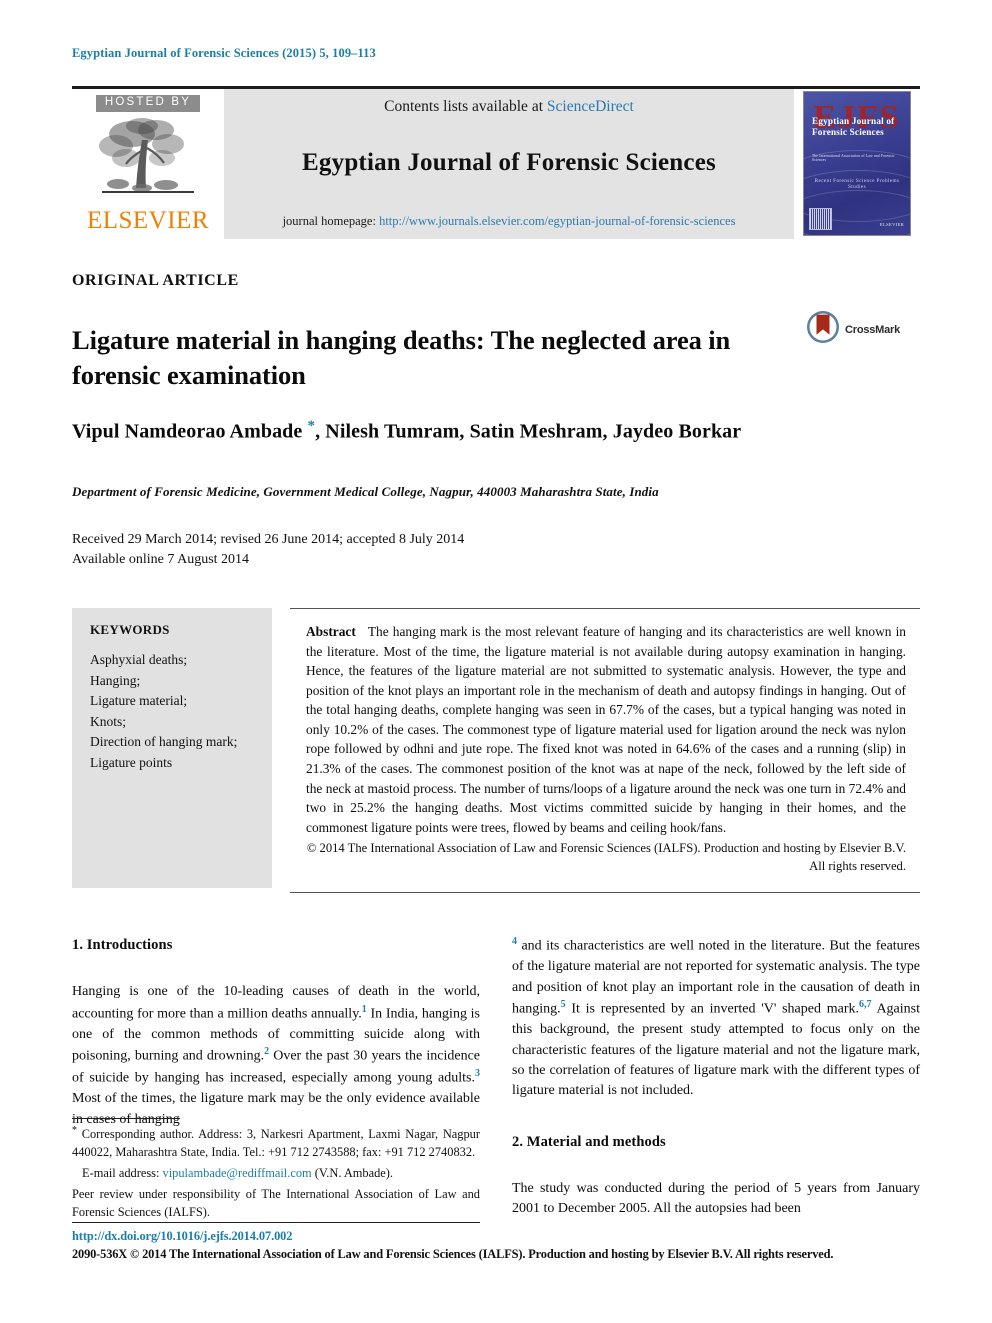 The width and height of the screenshot is (992, 1323). What do you see at coordinates (865, 1004) in the screenshot?
I see `reference-link-6-7: 6,7` at bounding box center [865, 1004].